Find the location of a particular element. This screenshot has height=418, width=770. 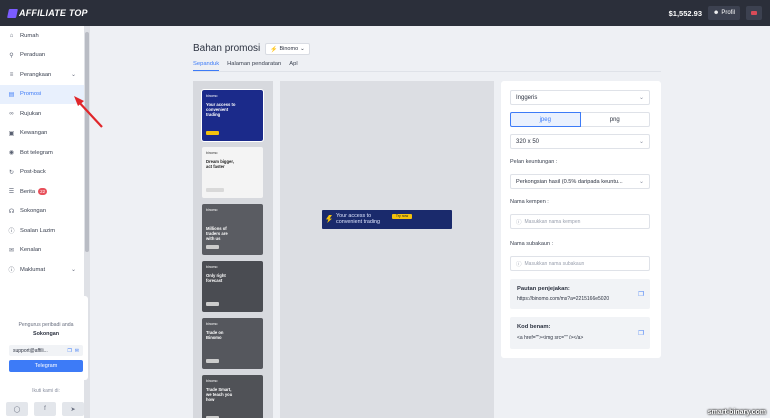

broker-select: ⚡ Binomo ⌄ is located at coordinates (287, 49).